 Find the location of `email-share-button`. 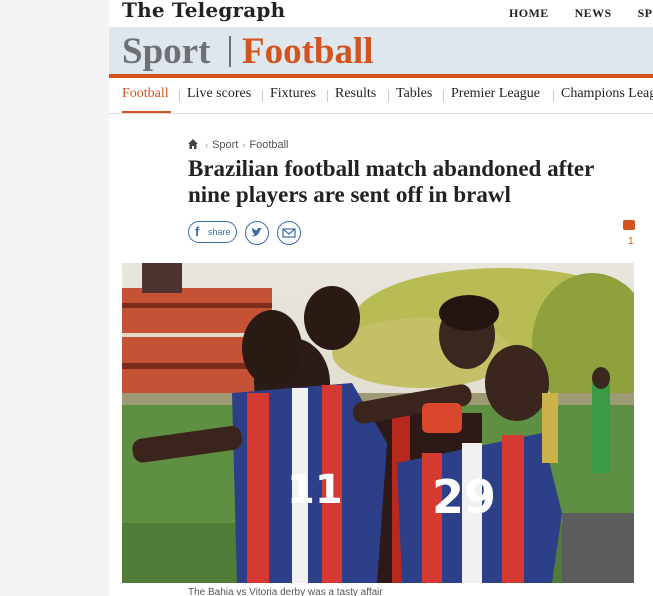

email-share-button is located at coordinates (289, 233).